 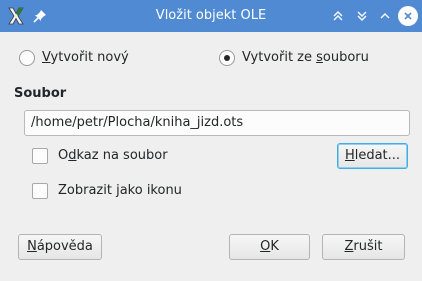 I want to click on link-to-file-label: Odkaz na soubor, so click(x=113, y=156).